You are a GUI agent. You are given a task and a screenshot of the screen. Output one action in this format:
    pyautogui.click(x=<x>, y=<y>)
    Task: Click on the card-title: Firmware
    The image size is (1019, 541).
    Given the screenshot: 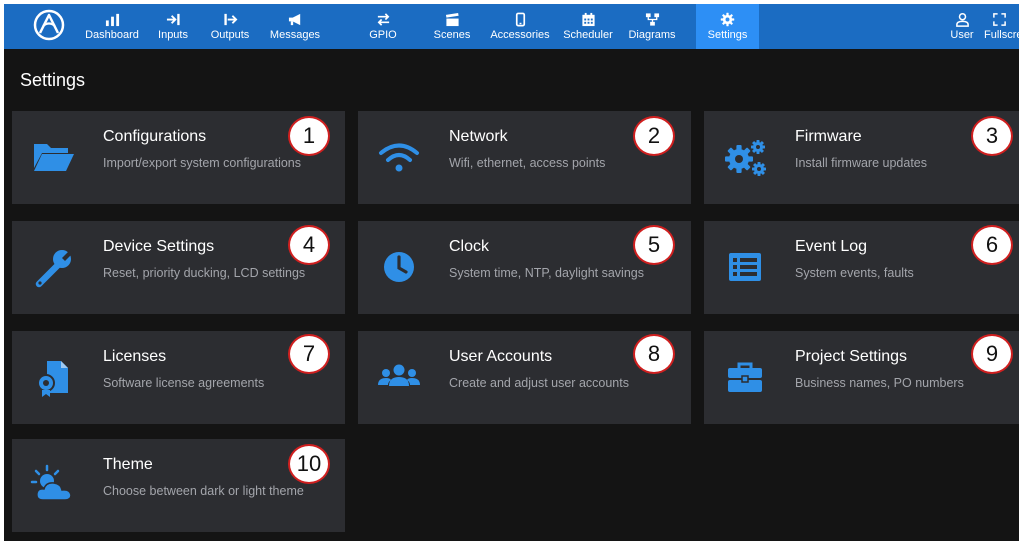 What is the action you would take?
    pyautogui.click(x=828, y=136)
    